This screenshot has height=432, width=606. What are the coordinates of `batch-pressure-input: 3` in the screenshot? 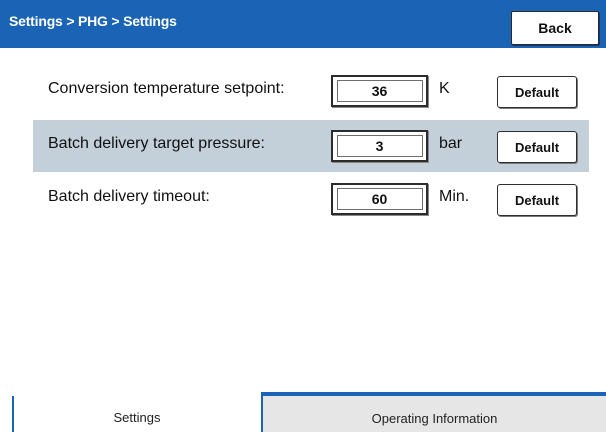 It's located at (379, 146).